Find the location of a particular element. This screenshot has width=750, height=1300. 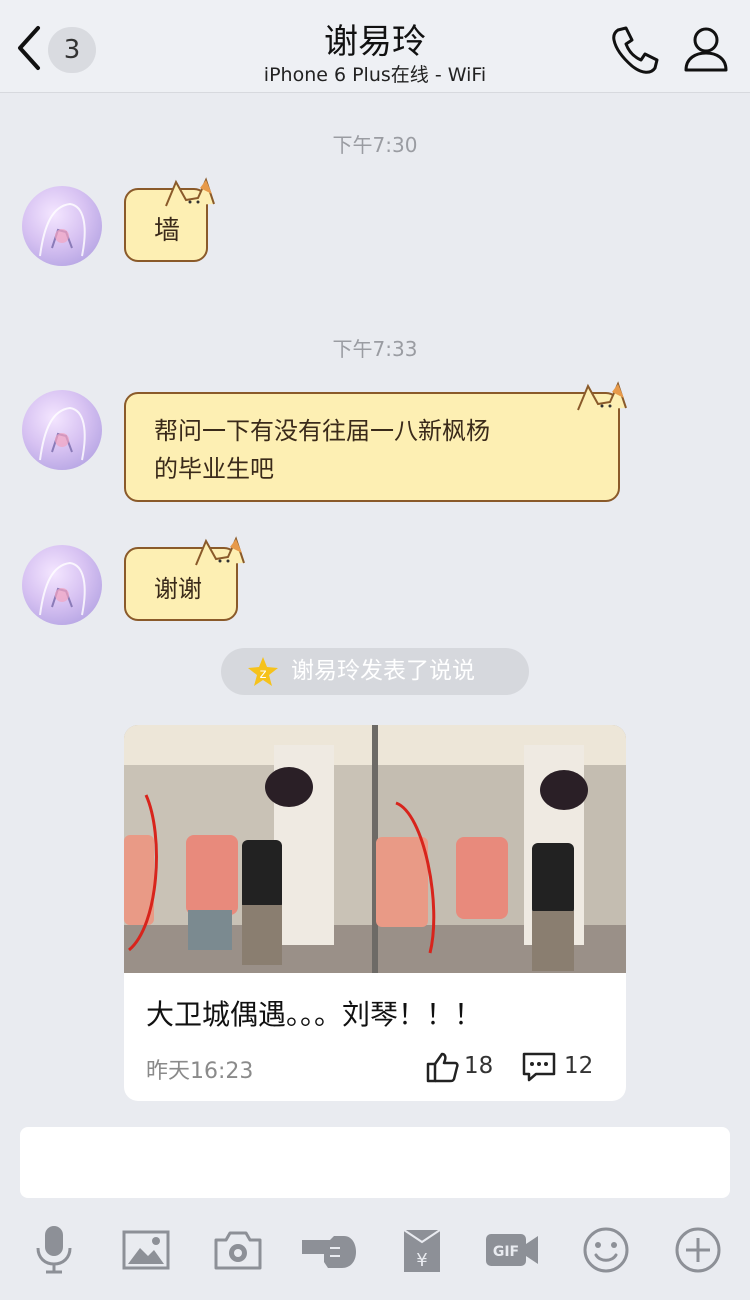

qzone-notice-text: 谢易玲发表了说说 is located at coordinates (383, 671).